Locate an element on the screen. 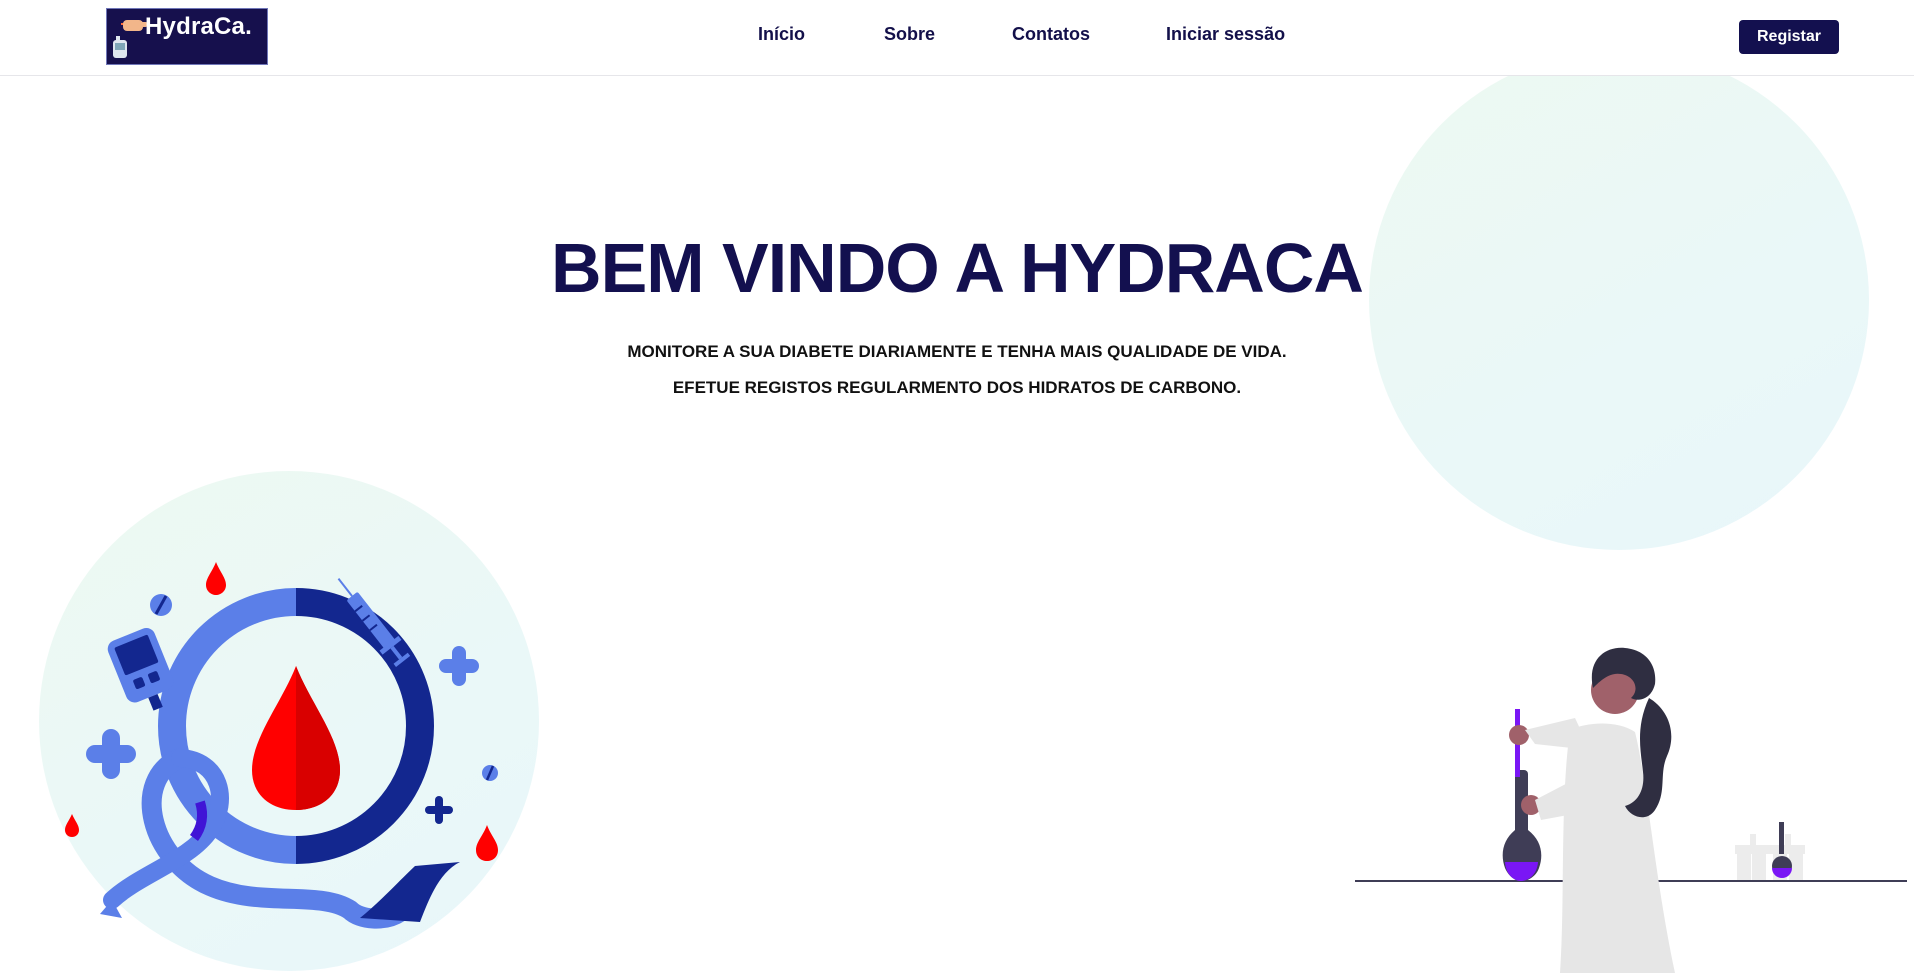 Image resolution: width=1914 pixels, height=973 pixels. nav-link-inicio: Início is located at coordinates (781, 34).